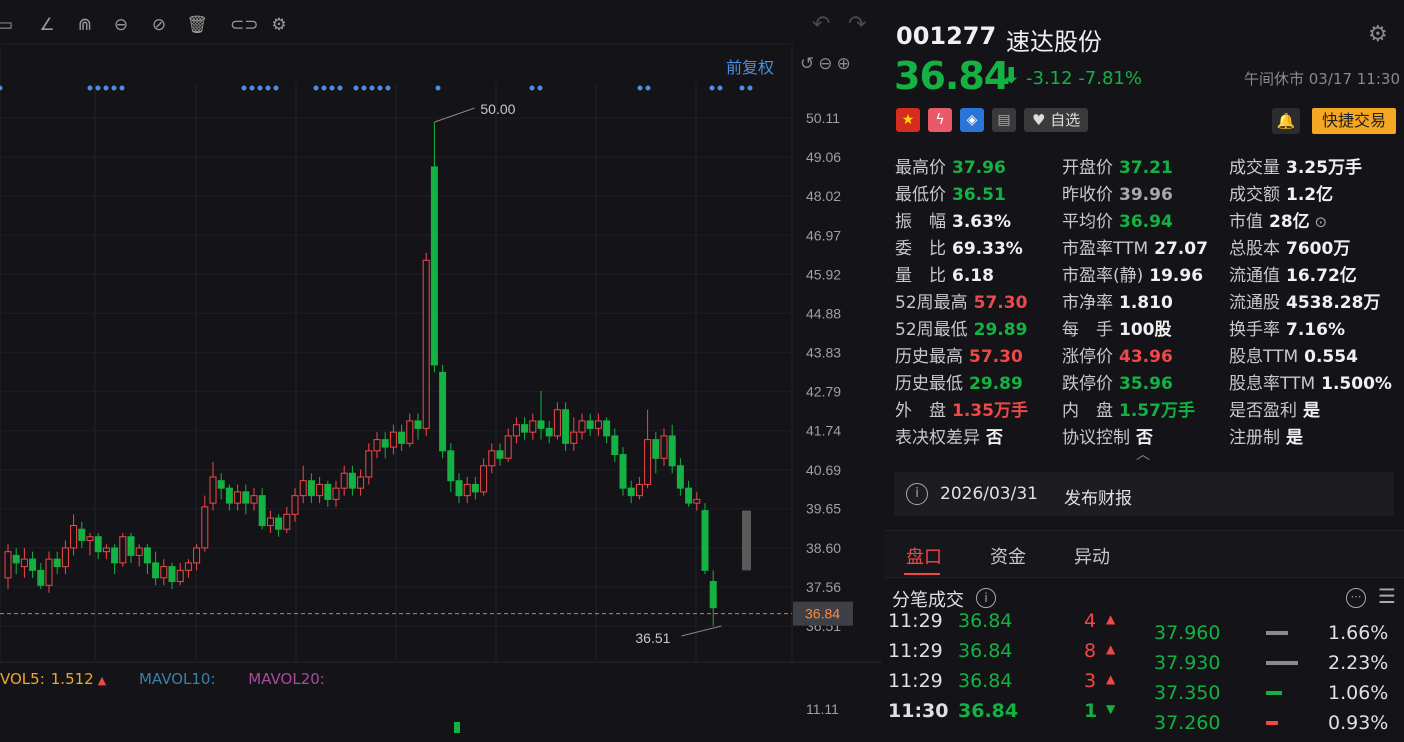 Image resolution: width=1404 pixels, height=742 pixels. Describe the element at coordinates (1000, 303) in the screenshot. I see `stat-value: 57.30` at that location.